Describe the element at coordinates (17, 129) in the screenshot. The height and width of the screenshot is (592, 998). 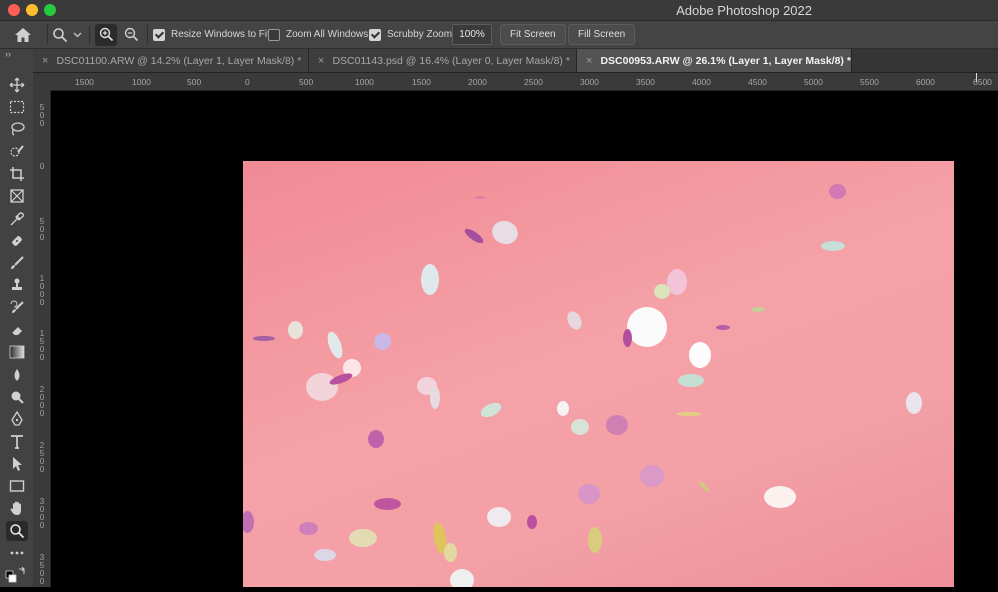
I see `lasso-tool` at that location.